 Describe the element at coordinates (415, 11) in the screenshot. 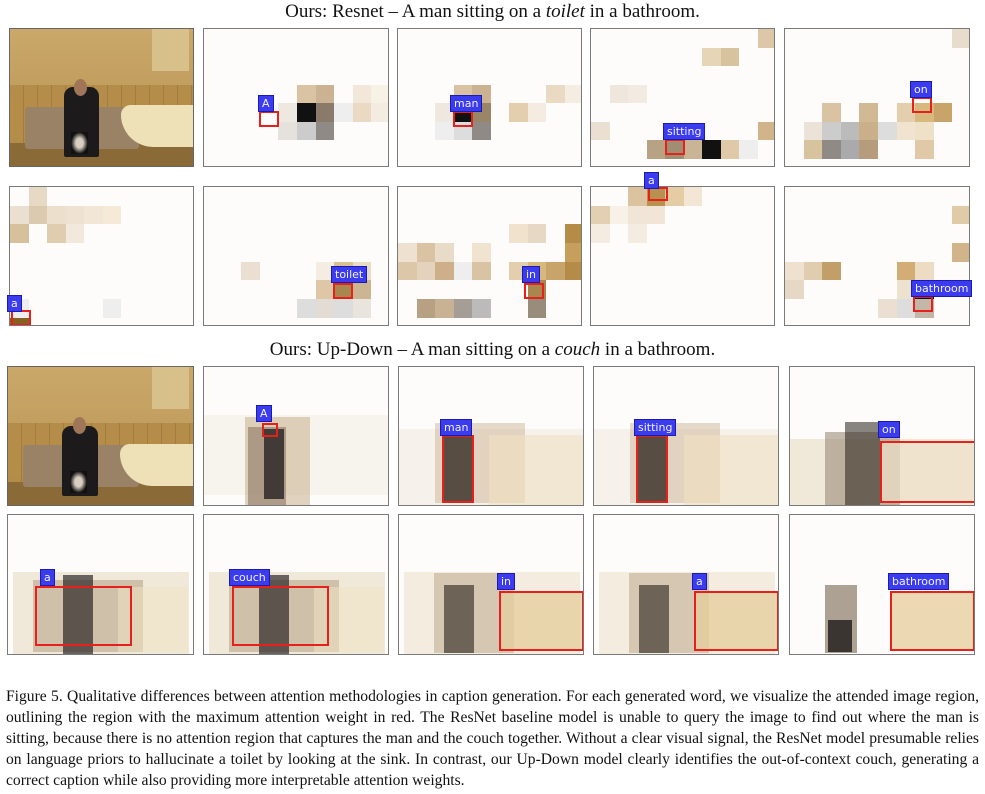

I see `title-prefix: Ours: Resnet – A man sitting on a` at that location.